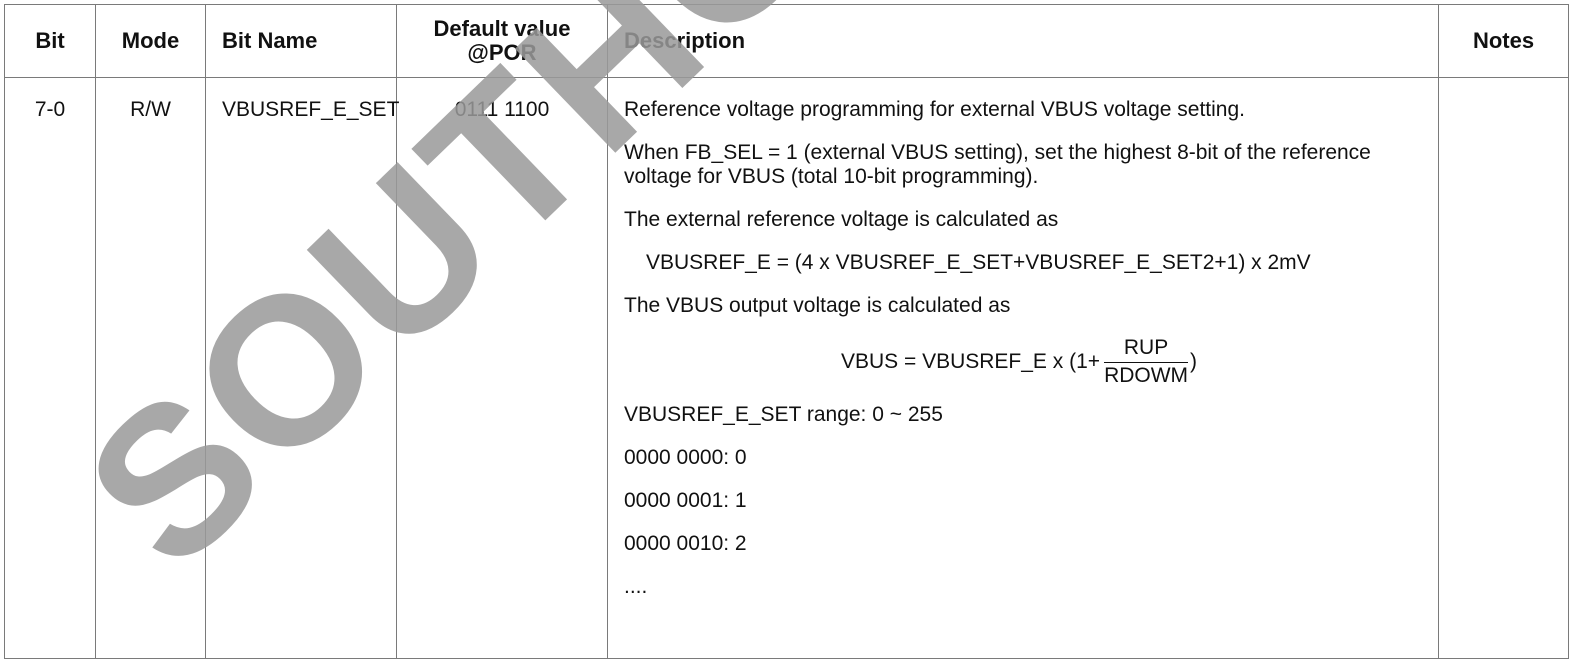 This screenshot has height=659, width=1575. What do you see at coordinates (502, 41) in the screenshot?
I see `header-default-value: Default value @POR` at bounding box center [502, 41].